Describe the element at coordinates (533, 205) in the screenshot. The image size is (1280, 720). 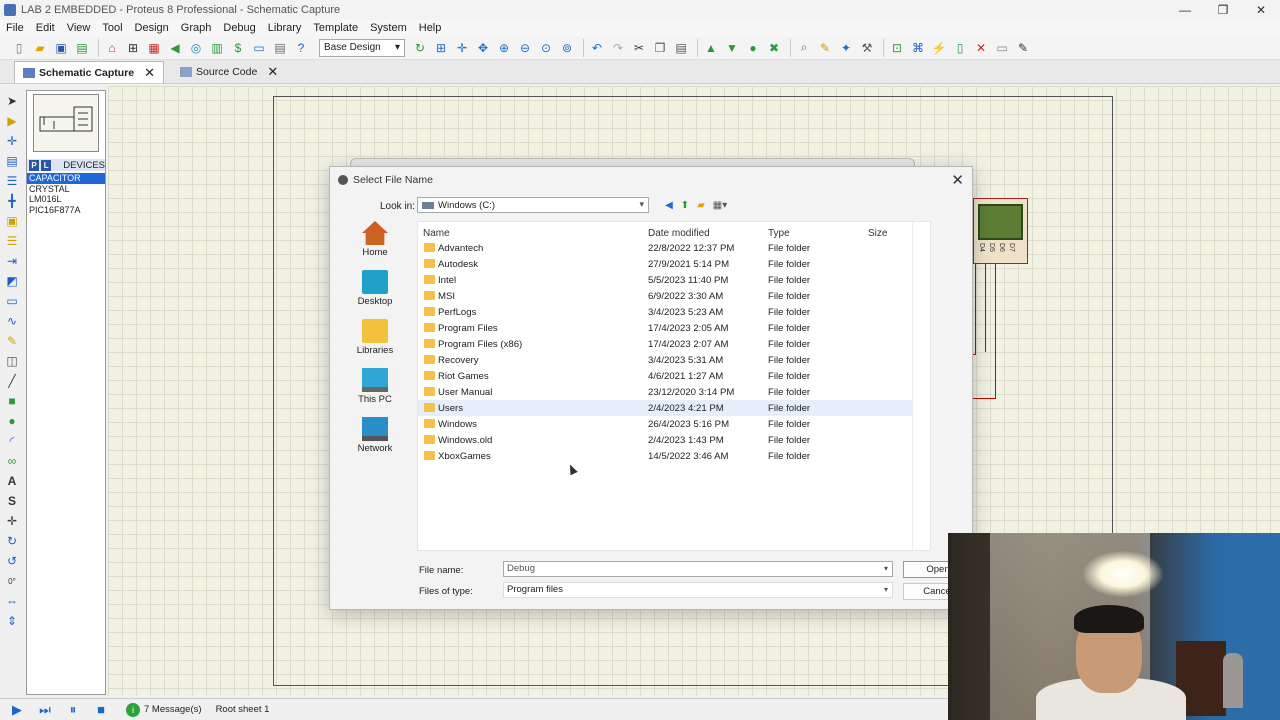
I see `look-in-select: Windows (C:) ▾` at that location.